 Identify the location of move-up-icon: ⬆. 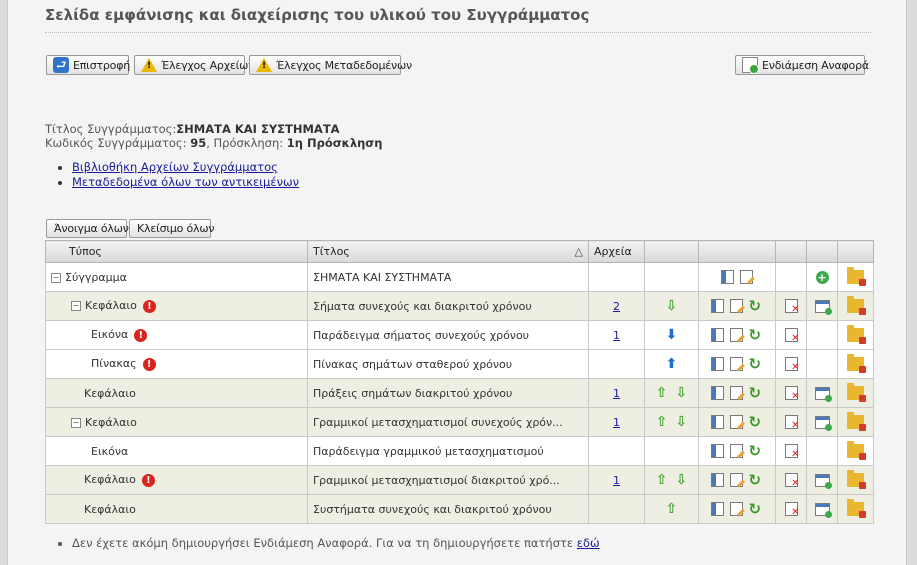
(672, 364).